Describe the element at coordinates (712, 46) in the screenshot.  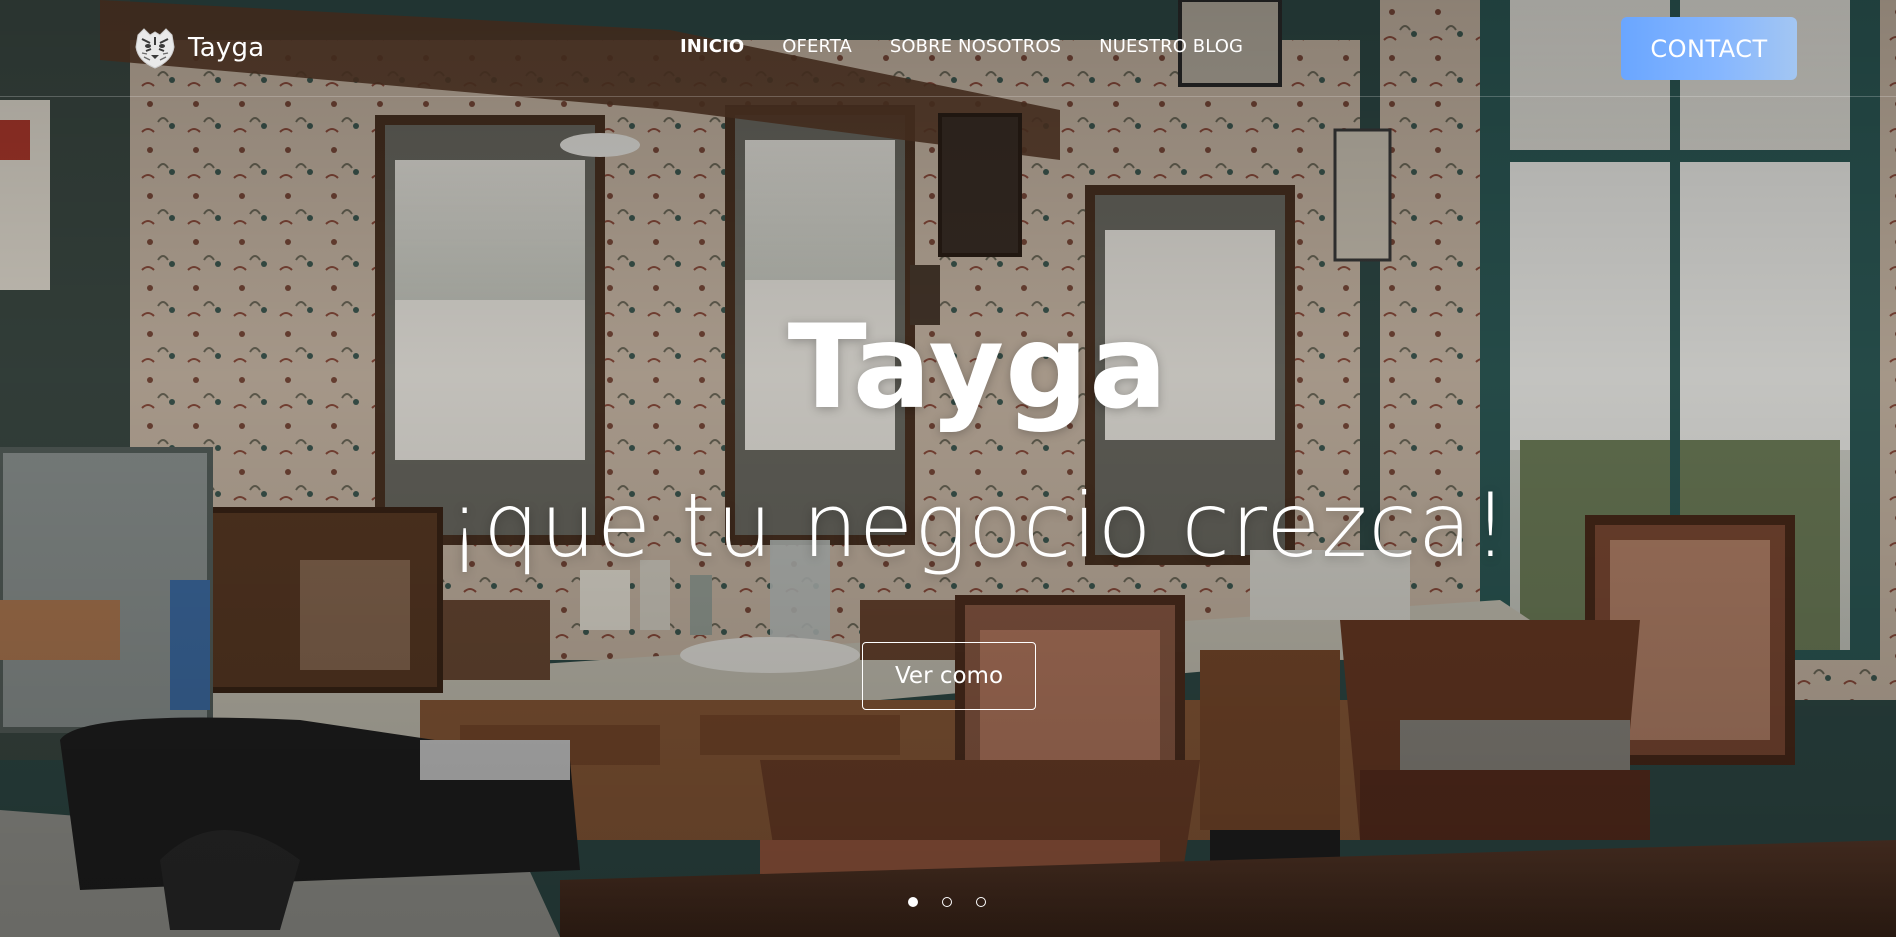
I see `nav-item-inicio: INICIO` at that location.